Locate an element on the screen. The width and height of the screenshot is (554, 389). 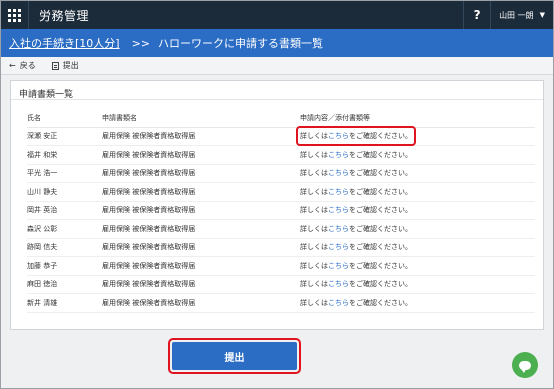
chat-icon is located at coordinates (525, 366).